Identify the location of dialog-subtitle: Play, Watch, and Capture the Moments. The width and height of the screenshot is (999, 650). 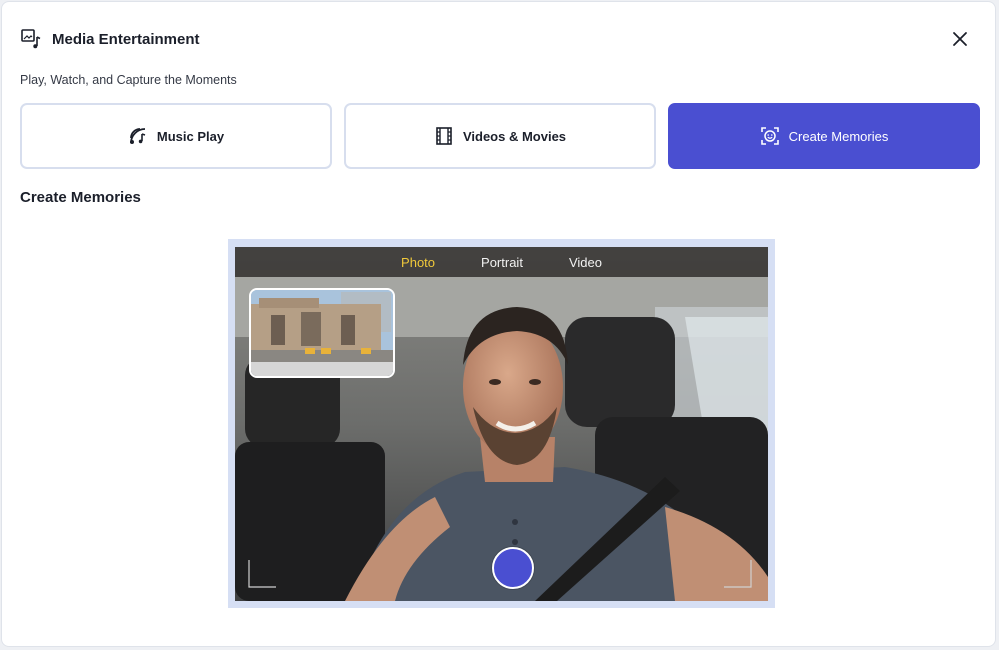
(128, 80).